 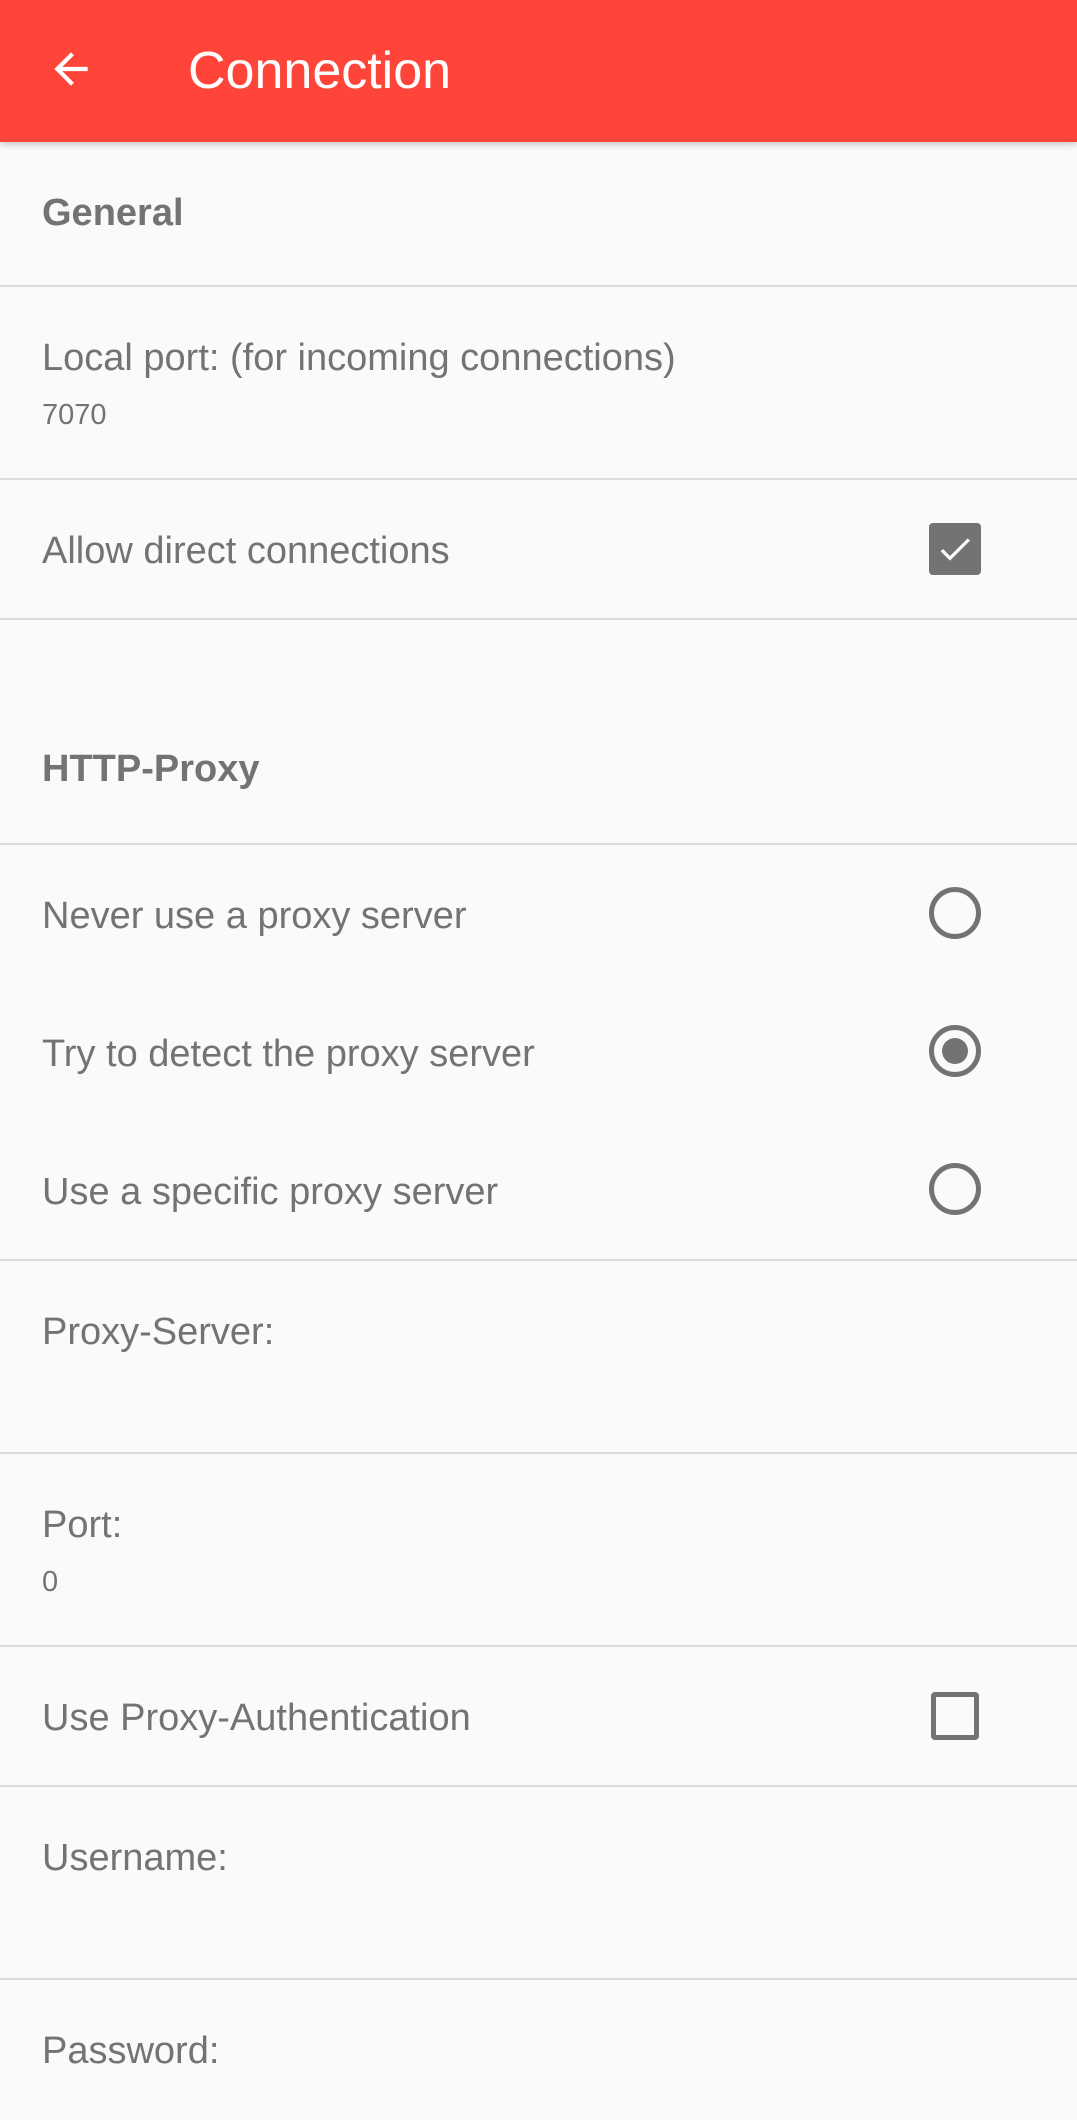 What do you see at coordinates (288, 1054) in the screenshot?
I see `radio-option-label: Try to detect the proxy server` at bounding box center [288, 1054].